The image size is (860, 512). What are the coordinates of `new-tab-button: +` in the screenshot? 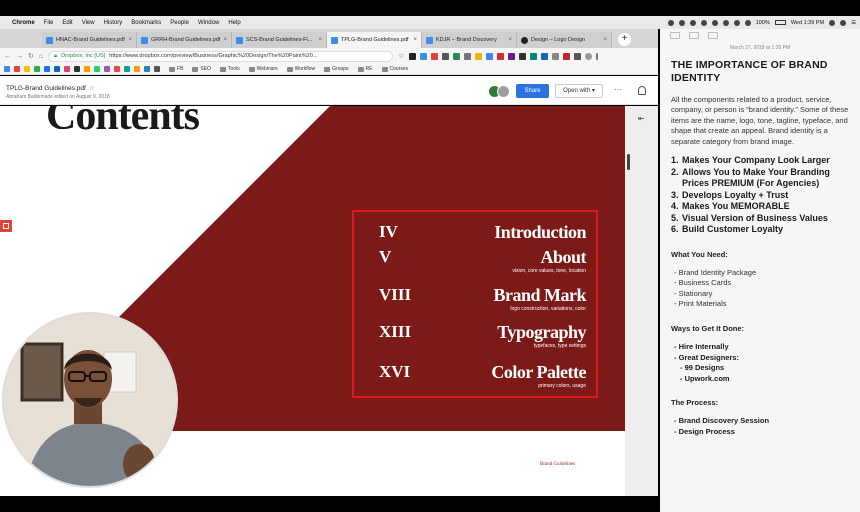 It's located at (624, 39).